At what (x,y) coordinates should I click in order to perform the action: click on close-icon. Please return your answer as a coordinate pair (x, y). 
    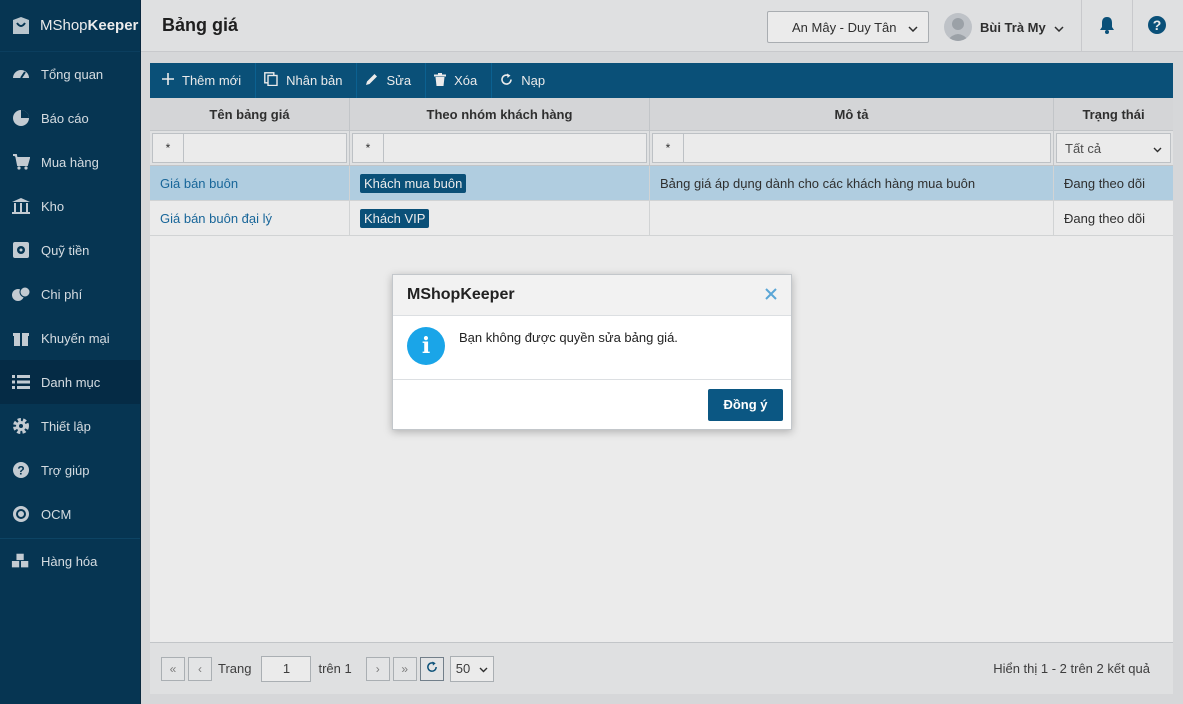
    Looking at the image, I should click on (771, 295).